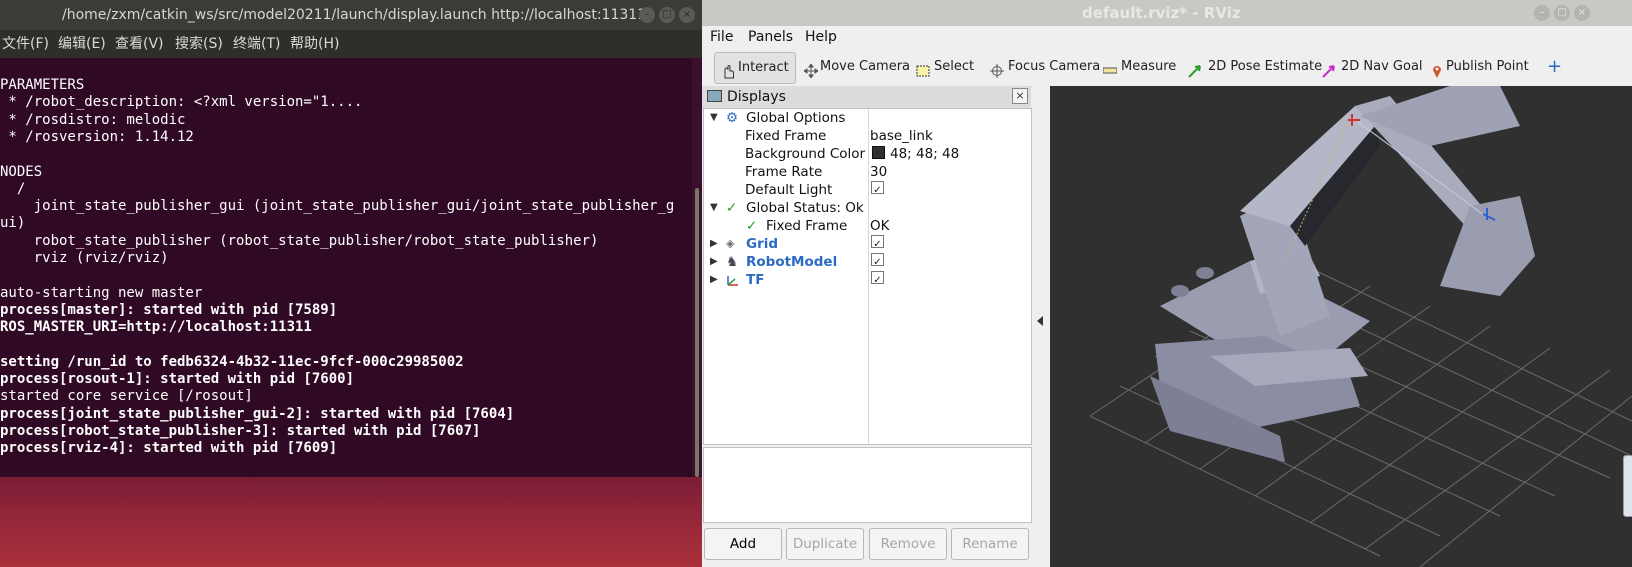 This screenshot has width=1632, height=567. What do you see at coordinates (796, 118) in the screenshot?
I see `tree-label: Global Options` at bounding box center [796, 118].